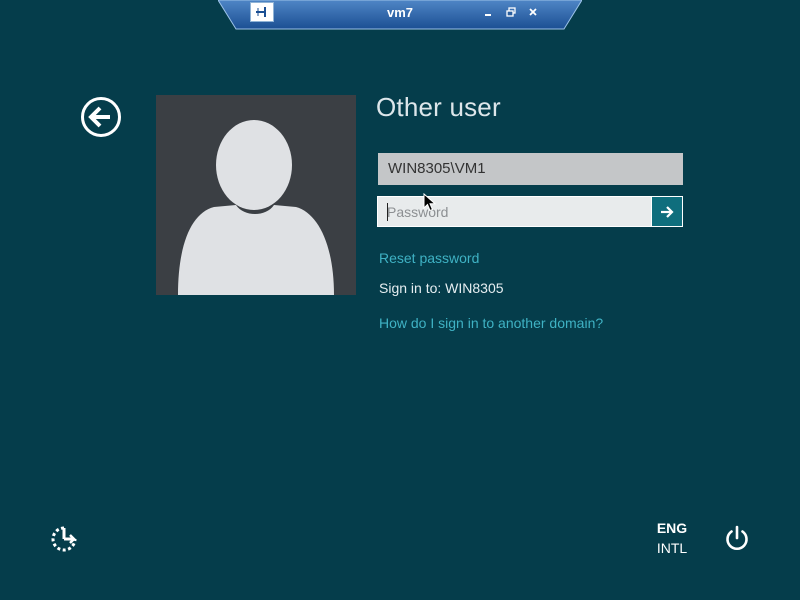 The width and height of the screenshot is (800, 600). Describe the element at coordinates (672, 548) in the screenshot. I see `keyboard-layout: INTL` at that location.